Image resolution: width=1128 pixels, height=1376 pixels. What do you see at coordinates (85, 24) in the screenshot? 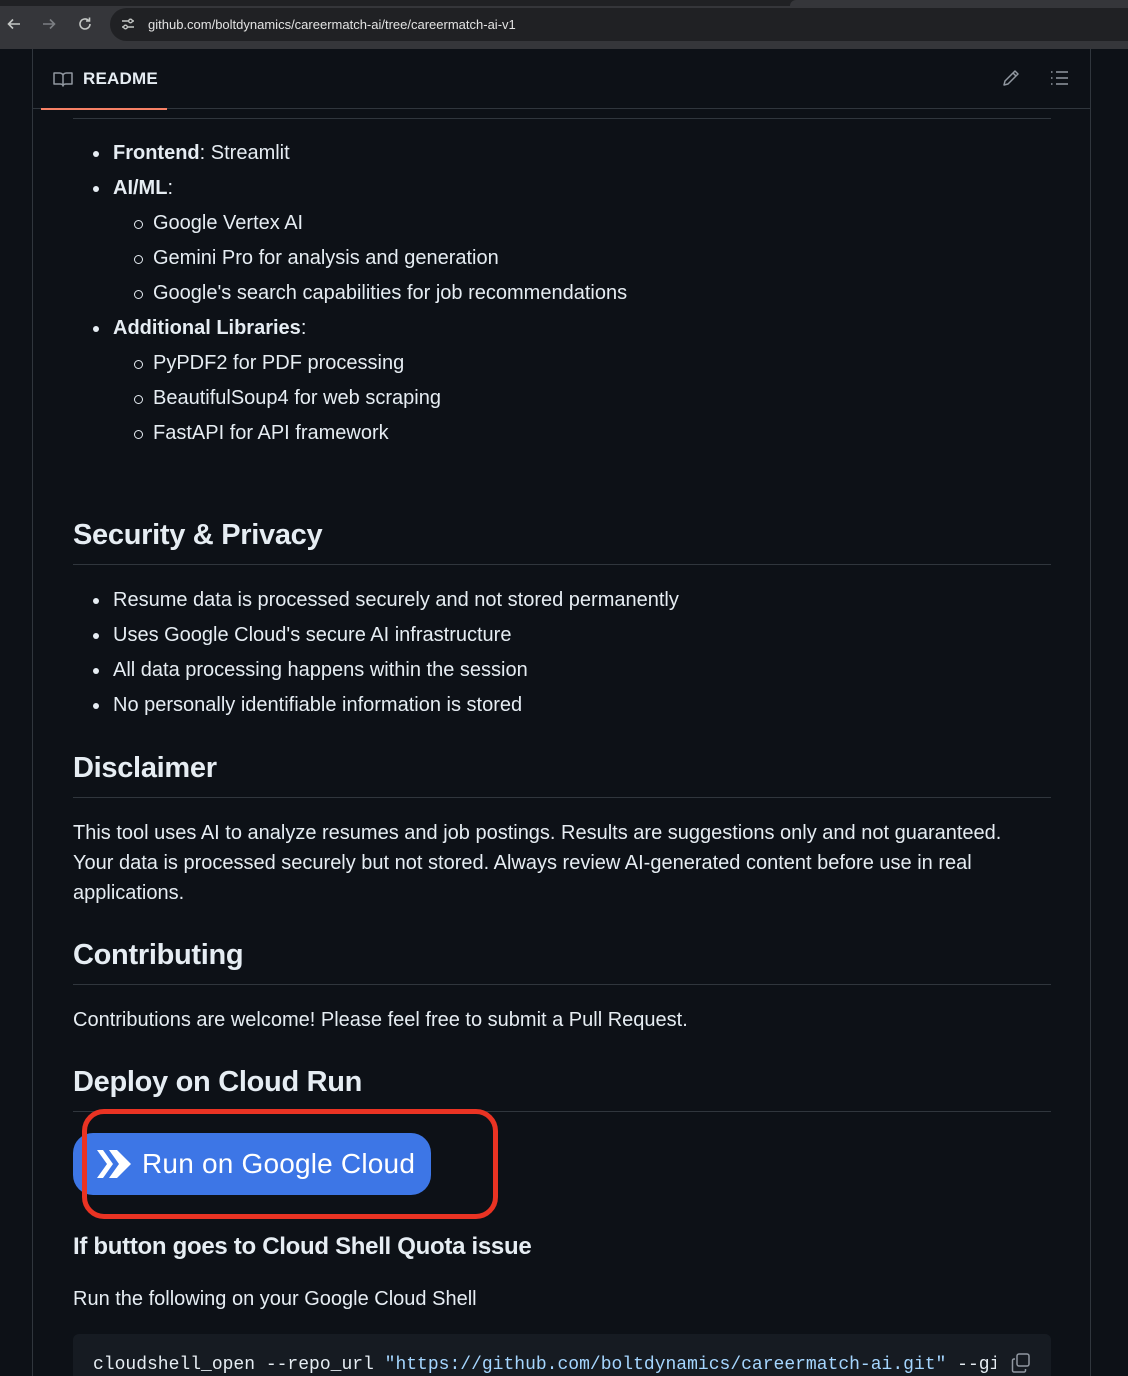
I see `reload-icon` at bounding box center [85, 24].